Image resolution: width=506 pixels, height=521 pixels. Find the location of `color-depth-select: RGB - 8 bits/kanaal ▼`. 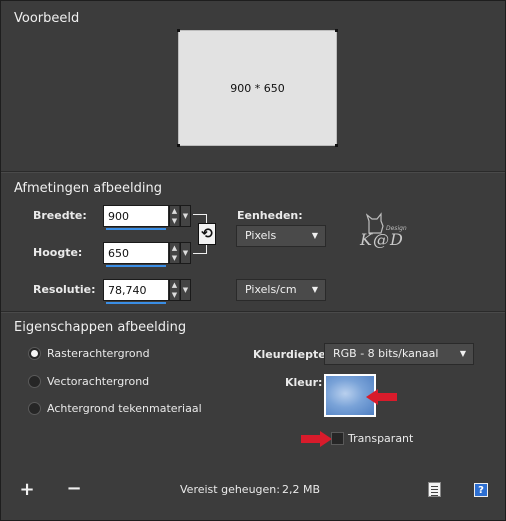

color-depth-select: RGB - 8 bits/kanaal ▼ is located at coordinates (399, 354).